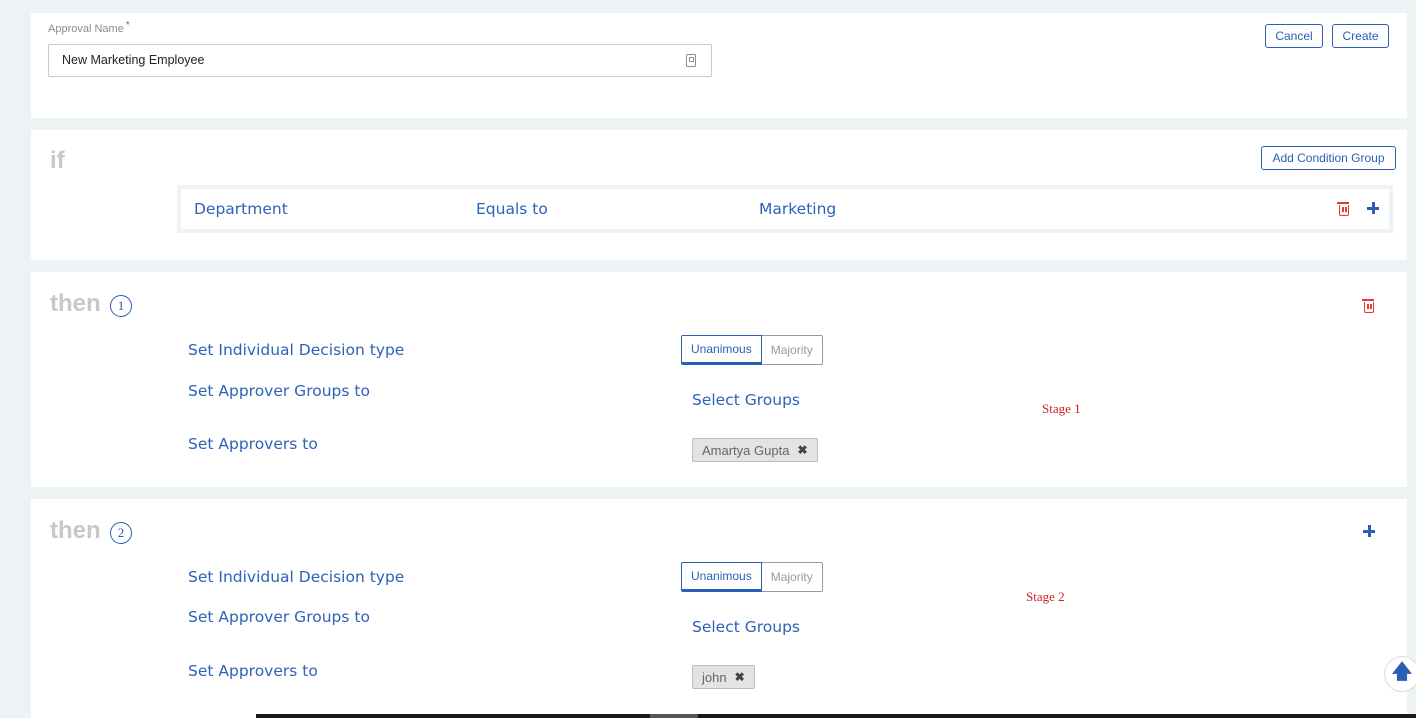  What do you see at coordinates (380, 60) in the screenshot?
I see `approval-name-input: New Marketing Employee` at bounding box center [380, 60].